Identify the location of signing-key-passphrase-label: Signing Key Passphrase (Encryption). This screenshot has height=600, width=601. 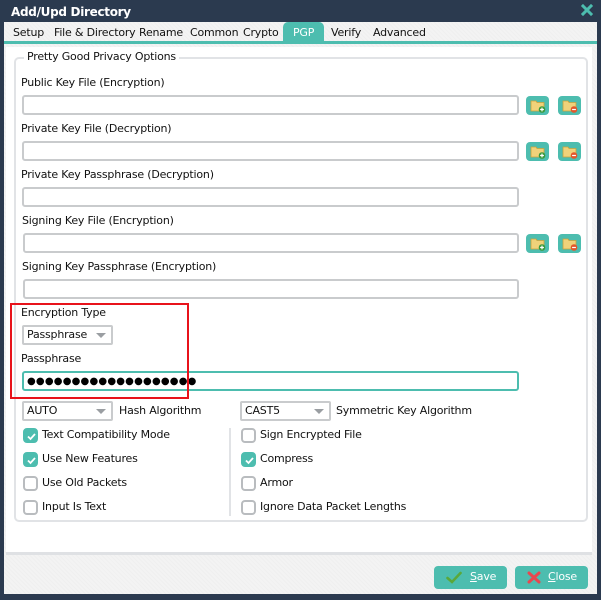
(119, 266).